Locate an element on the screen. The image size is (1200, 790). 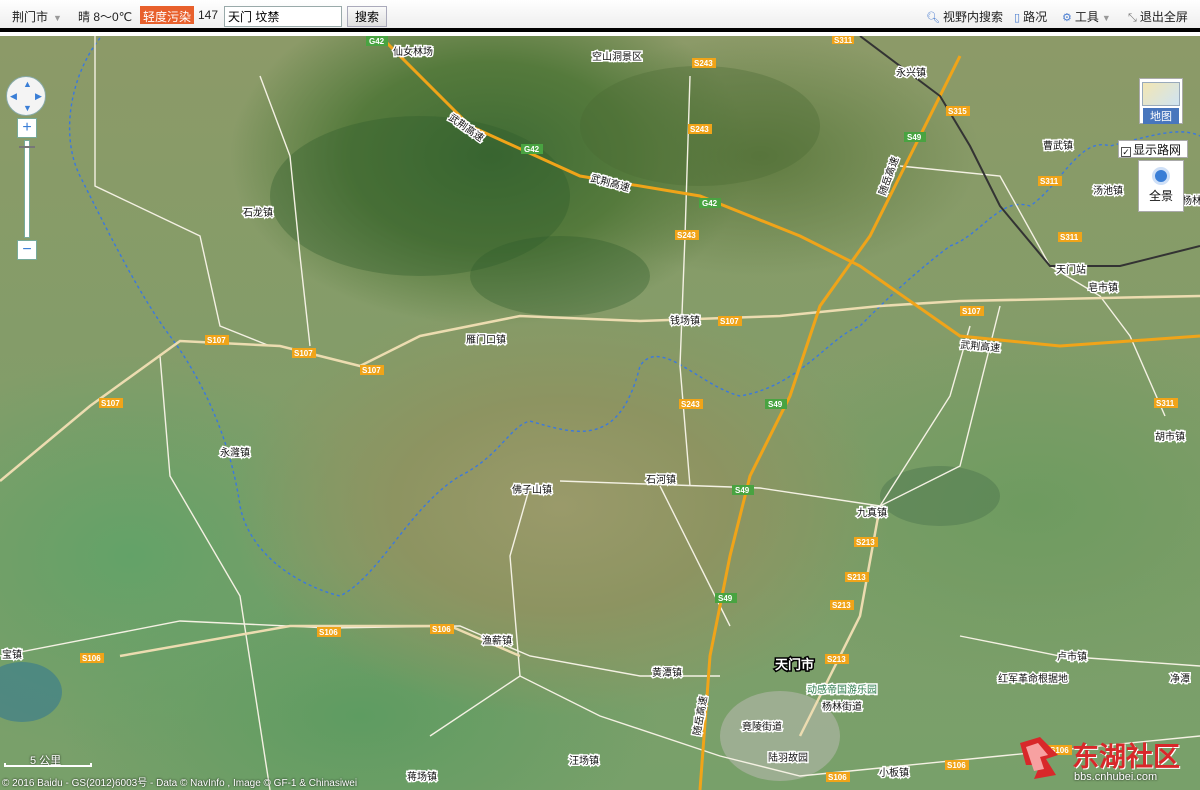
pan-control: ▲ ▼ ◀ ▶ is located at coordinates (26, 96).